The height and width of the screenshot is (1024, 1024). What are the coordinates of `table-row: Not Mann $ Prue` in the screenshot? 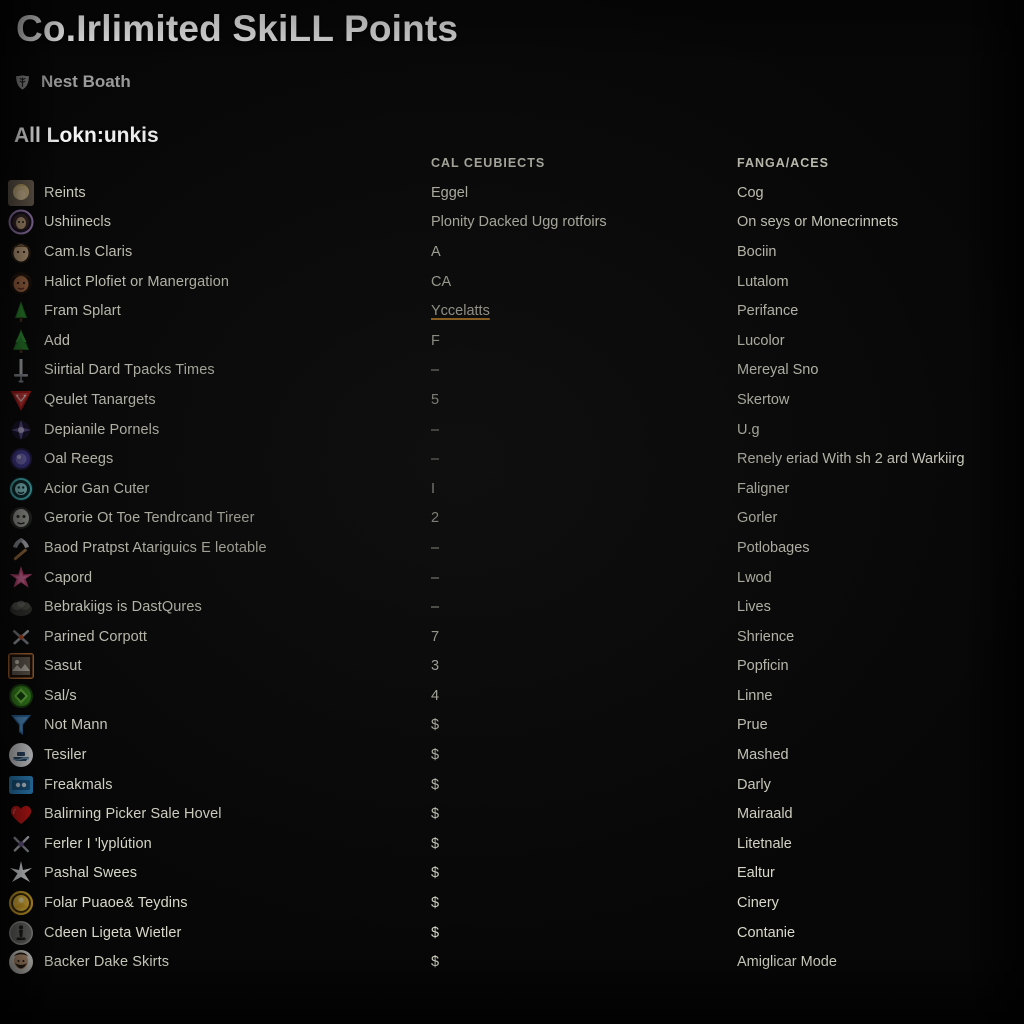 It's located at (512, 726).